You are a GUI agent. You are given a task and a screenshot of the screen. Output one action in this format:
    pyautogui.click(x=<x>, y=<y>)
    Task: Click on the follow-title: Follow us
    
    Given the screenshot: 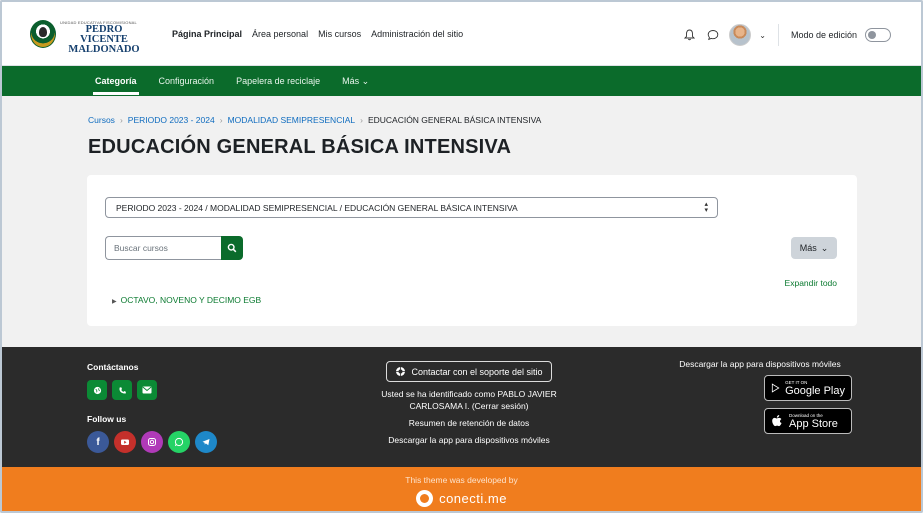 What is the action you would take?
    pyautogui.click(x=107, y=419)
    